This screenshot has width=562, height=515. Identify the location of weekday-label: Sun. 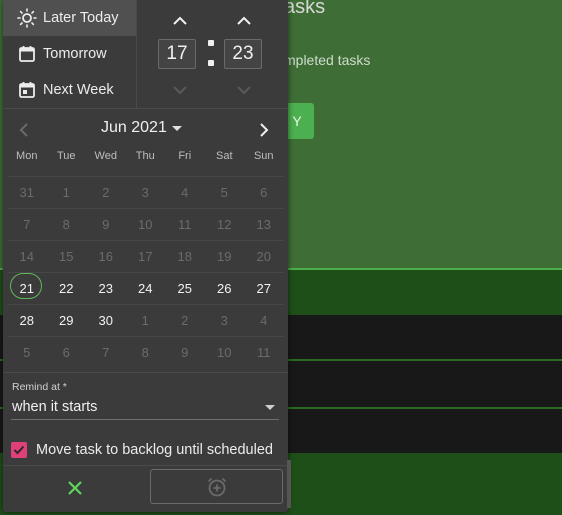
(263, 156).